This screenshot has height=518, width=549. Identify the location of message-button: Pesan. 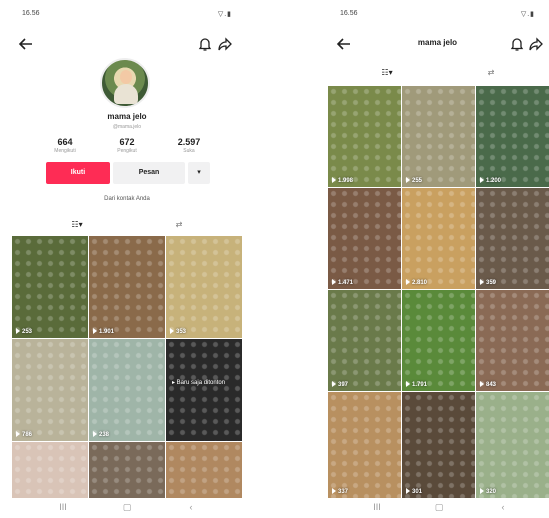
(149, 173).